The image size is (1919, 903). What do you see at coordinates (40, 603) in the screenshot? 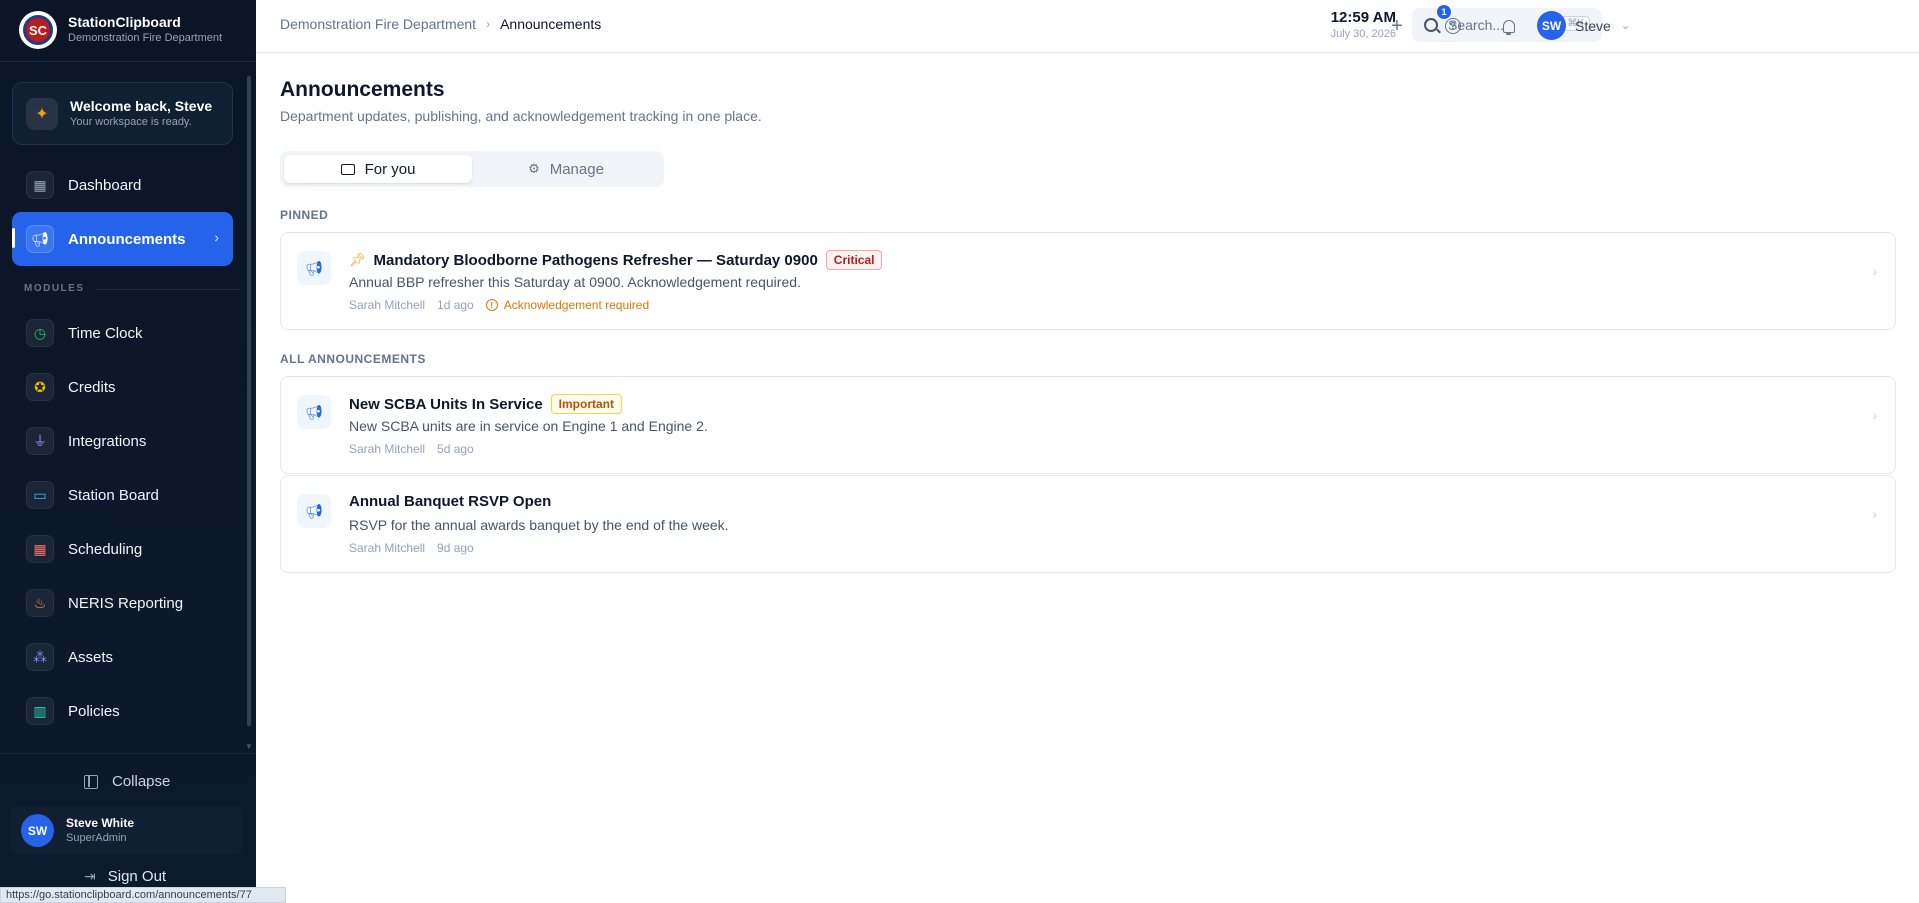
I see `flame-icon: ♨` at bounding box center [40, 603].